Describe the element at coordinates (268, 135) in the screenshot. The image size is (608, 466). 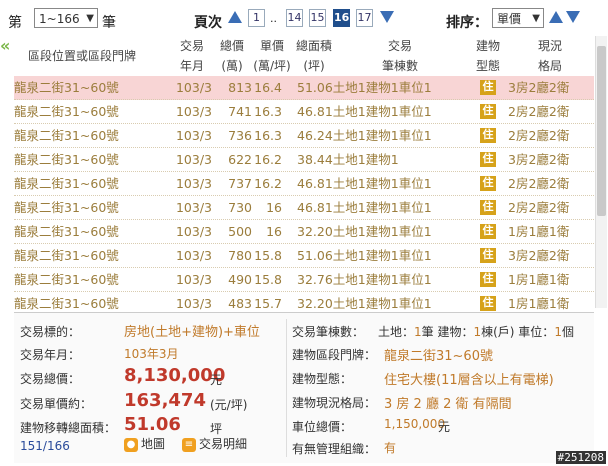
I see `cell-unit-price: 16.3` at that location.